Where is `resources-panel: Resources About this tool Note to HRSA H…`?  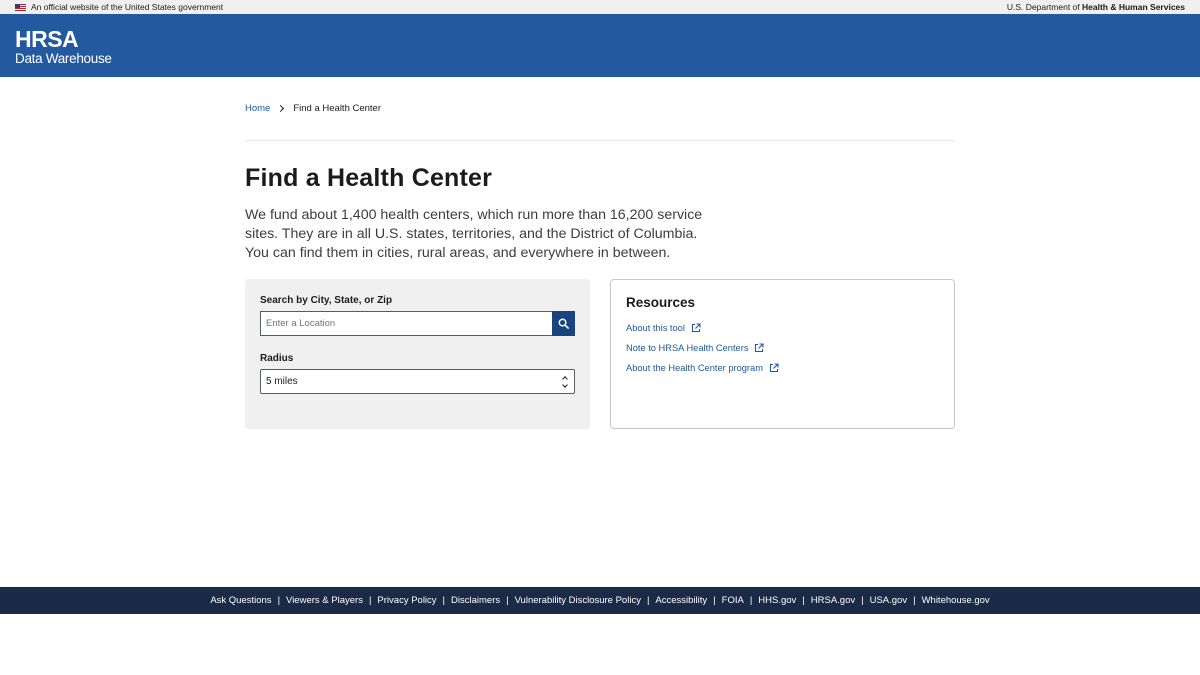 resources-panel: Resources About this tool Note to HRSA H… is located at coordinates (782, 354).